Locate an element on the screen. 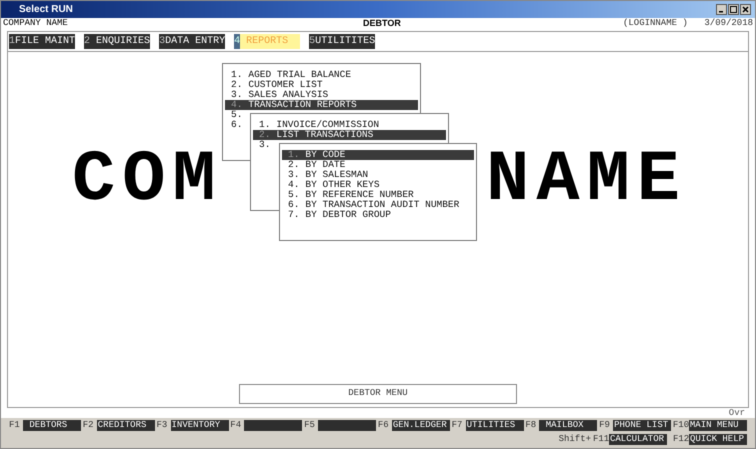  function-key-button: UTILITIES is located at coordinates (495, 426).